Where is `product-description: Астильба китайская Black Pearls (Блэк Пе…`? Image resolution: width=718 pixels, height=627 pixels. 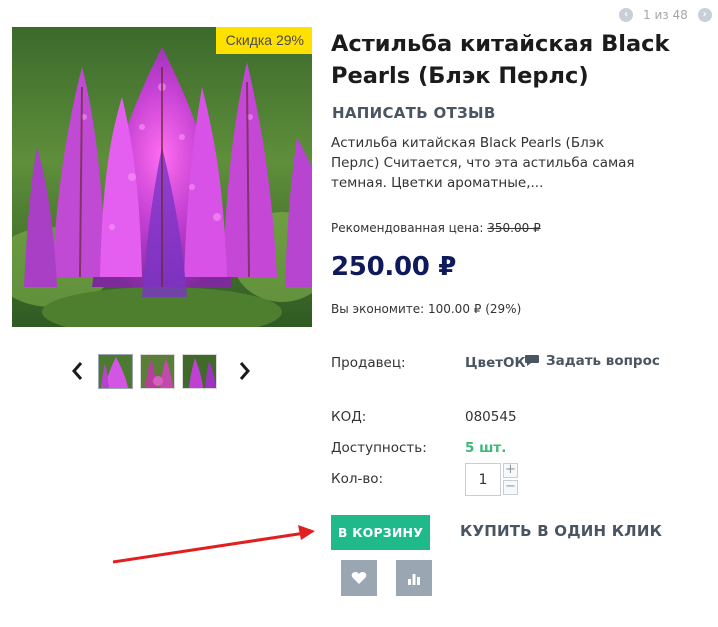 product-description: Астильба китайская Black Pearls (Блэк Пе… is located at coordinates (483, 163).